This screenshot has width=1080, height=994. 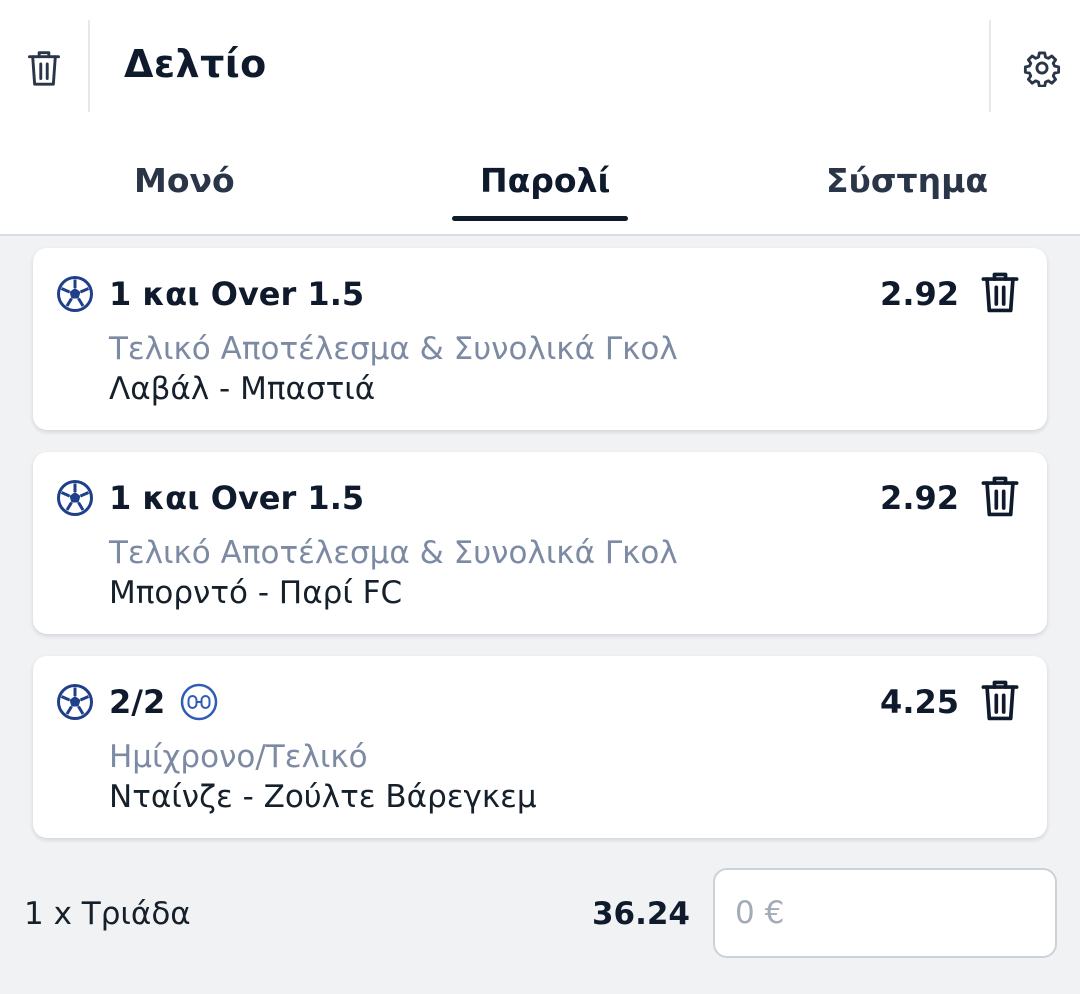 I want to click on betslip-title: Δελτίο, so click(x=195, y=64).